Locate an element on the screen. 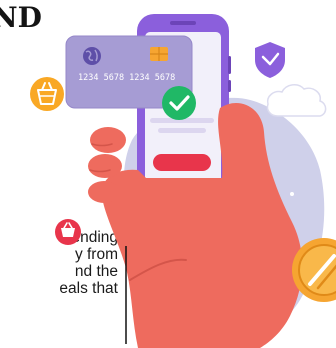 This screenshot has width=336, height=348. body-paragraph: ending y from nd the eals that is located at coordinates (59, 263).